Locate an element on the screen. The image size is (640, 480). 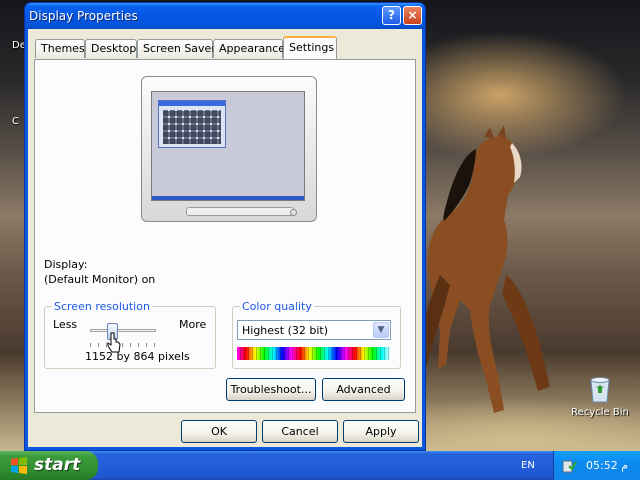
advanced-button: Advanced is located at coordinates (363, 389).